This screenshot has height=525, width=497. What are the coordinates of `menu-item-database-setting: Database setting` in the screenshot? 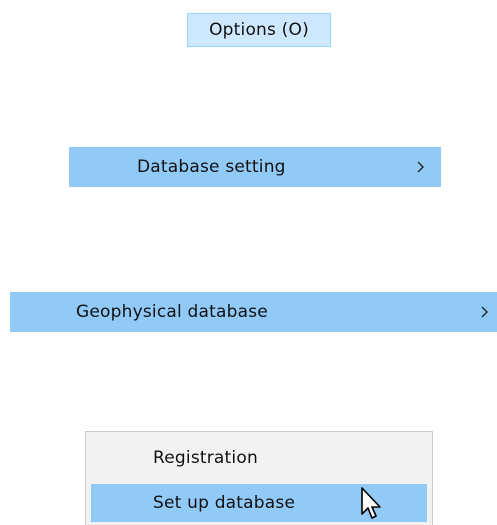 It's located at (255, 167).